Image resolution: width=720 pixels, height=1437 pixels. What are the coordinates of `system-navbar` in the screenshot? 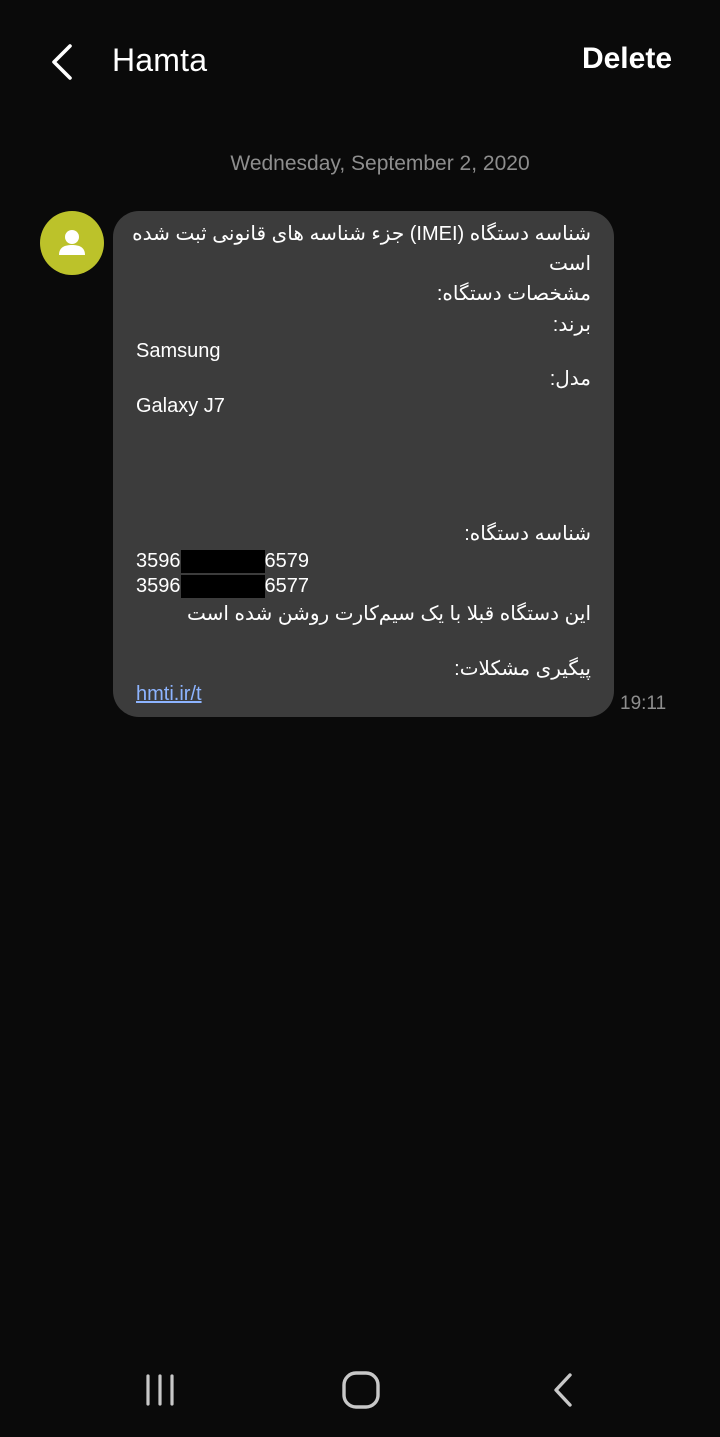 It's located at (360, 1388).